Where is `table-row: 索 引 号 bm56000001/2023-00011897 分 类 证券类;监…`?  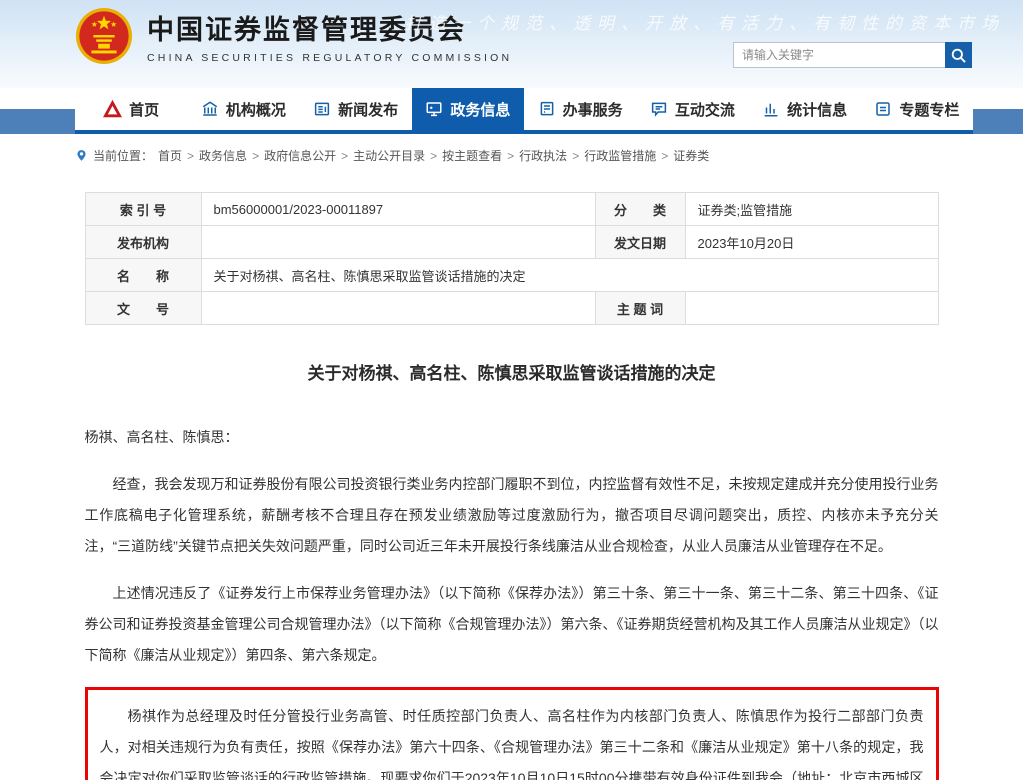
table-row: 索 引 号 bm56000001/2023-00011897 分 类 证券类;监… is located at coordinates (511, 209).